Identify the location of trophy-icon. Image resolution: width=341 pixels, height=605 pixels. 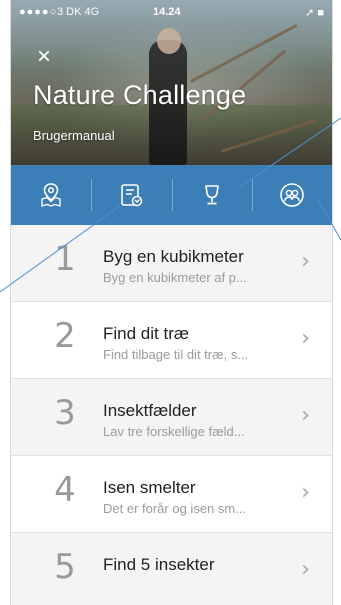
(211, 195).